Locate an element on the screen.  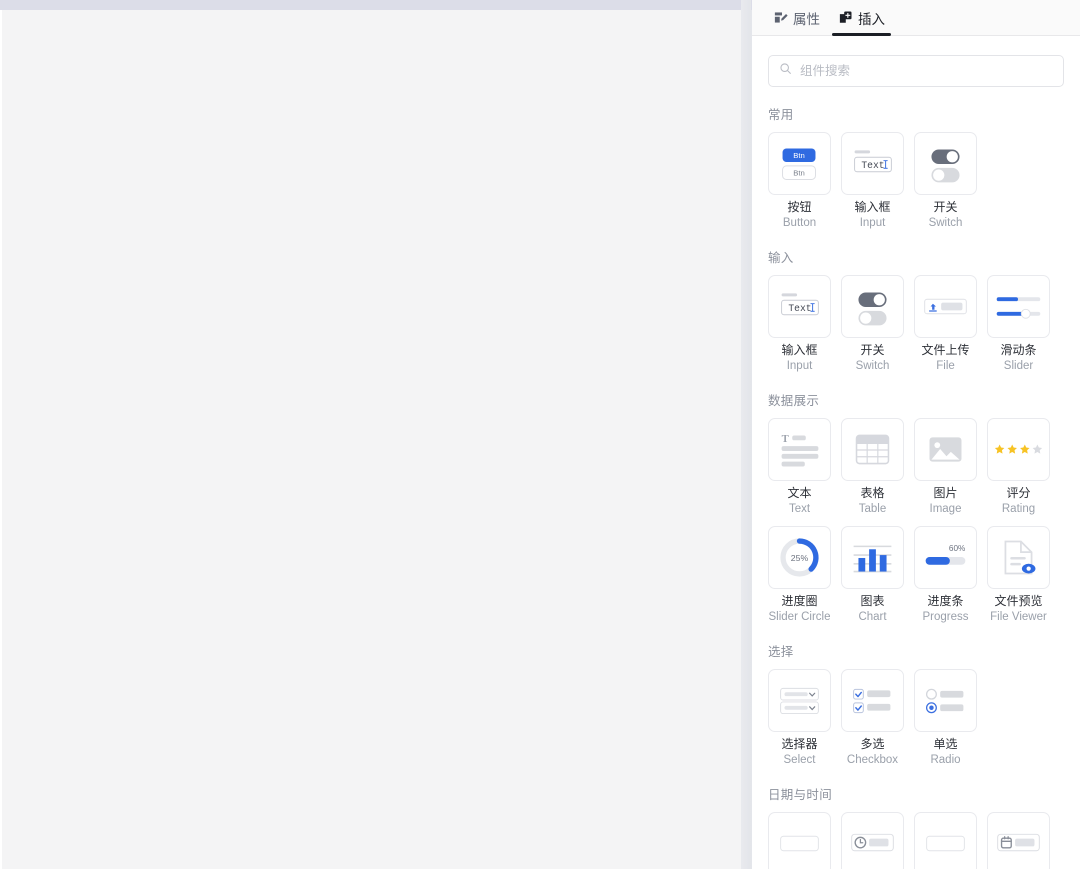
component-rating: 评分 Rating is located at coordinates (1018, 467).